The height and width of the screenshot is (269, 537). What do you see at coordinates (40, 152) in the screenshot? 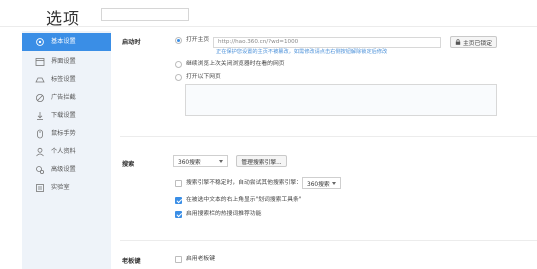
I see `person-icon` at bounding box center [40, 152].